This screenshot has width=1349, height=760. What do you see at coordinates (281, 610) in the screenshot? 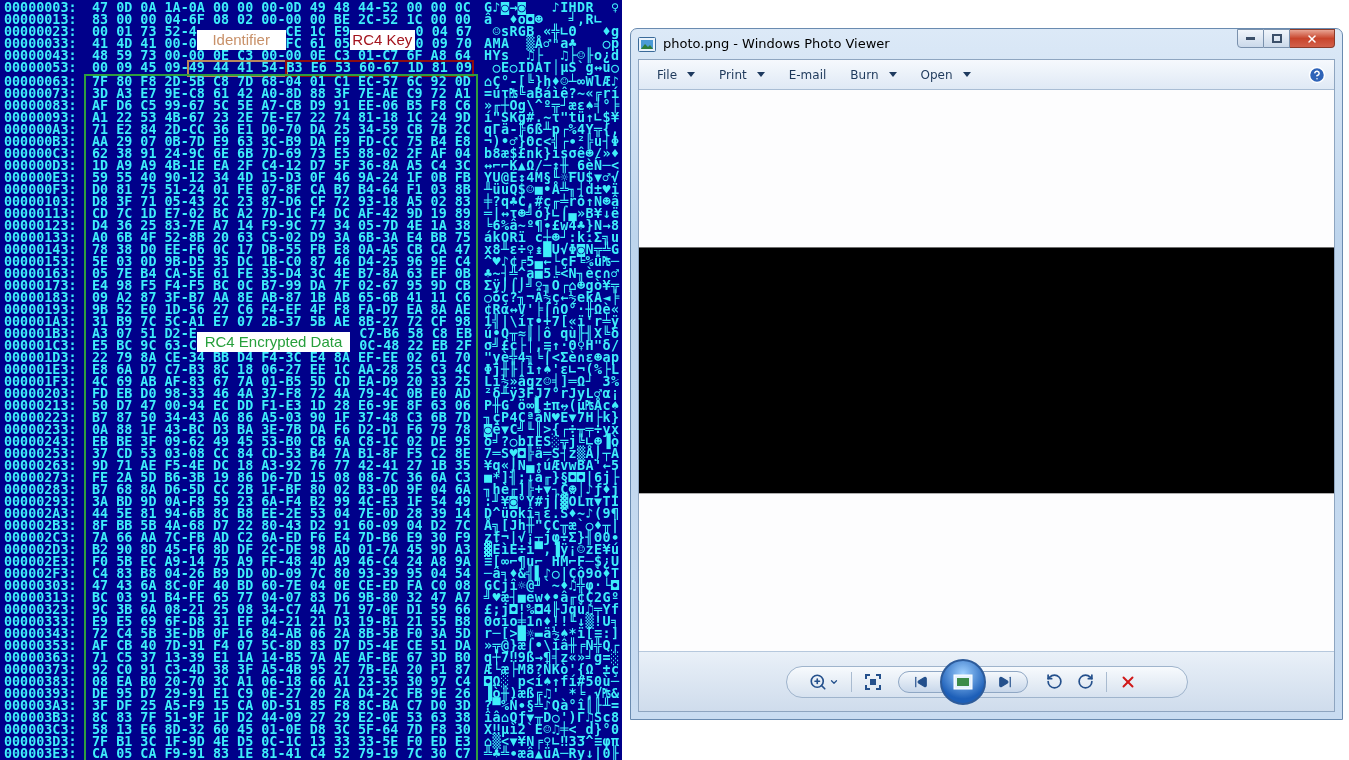
I see `hex-bytes: 9C 3B 6A 08-21 25 08 34-C7 4A 71 97-0E D1 59 66` at bounding box center [281, 610].